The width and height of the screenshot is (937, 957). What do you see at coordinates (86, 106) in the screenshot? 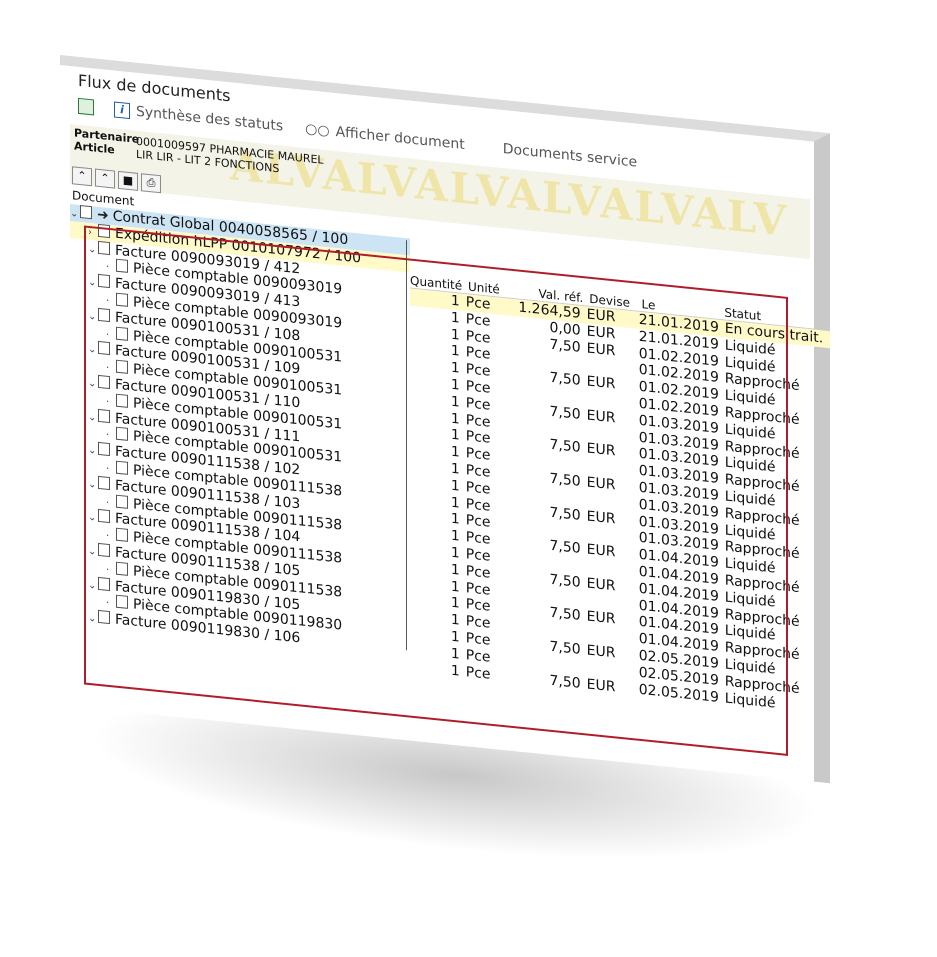
I see `tree-filter-icon` at bounding box center [86, 106].